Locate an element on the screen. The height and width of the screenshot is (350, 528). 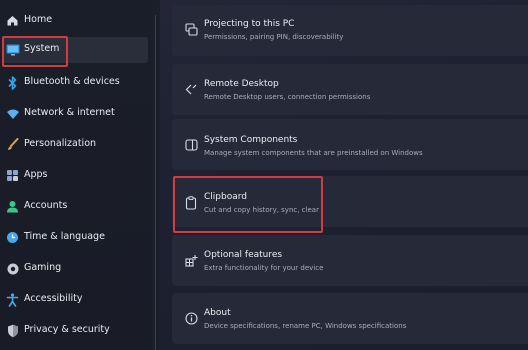
setting-title: Optional features is located at coordinates (243, 255).